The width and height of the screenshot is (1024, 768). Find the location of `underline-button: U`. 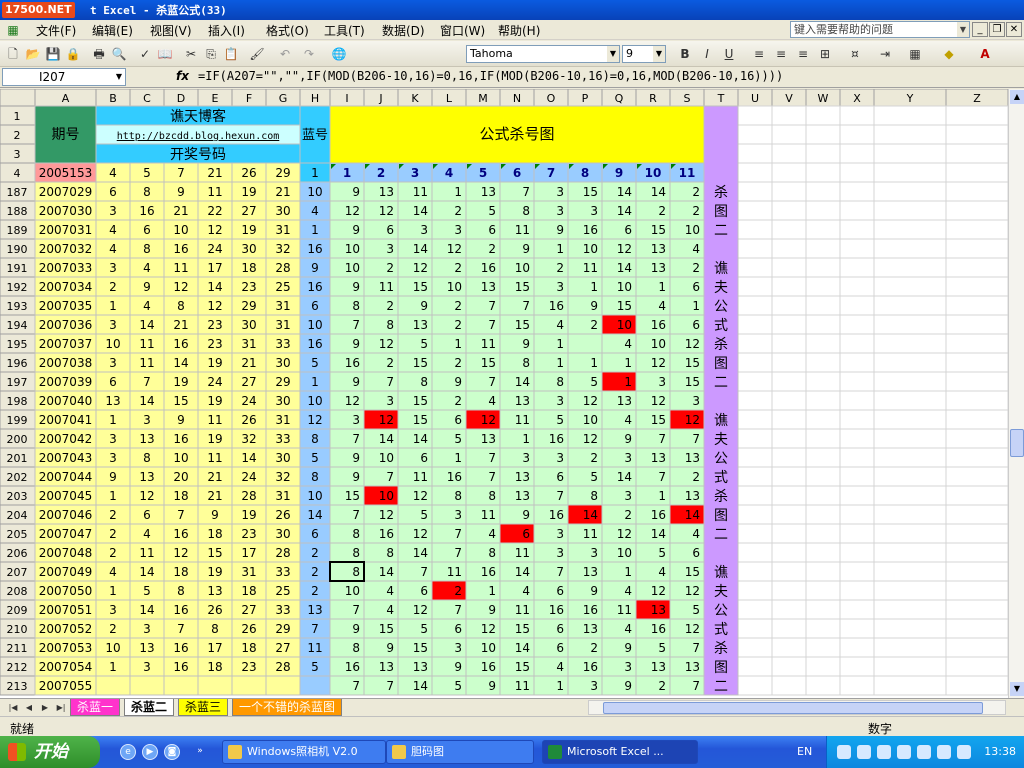

underline-button: U is located at coordinates (729, 54).